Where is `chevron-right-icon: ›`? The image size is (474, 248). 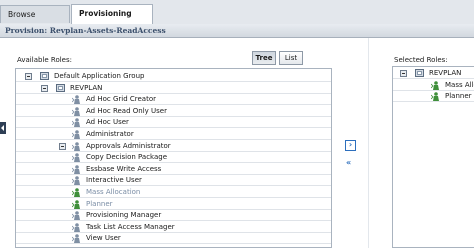
chevron-right-icon: › is located at coordinates (350, 145).